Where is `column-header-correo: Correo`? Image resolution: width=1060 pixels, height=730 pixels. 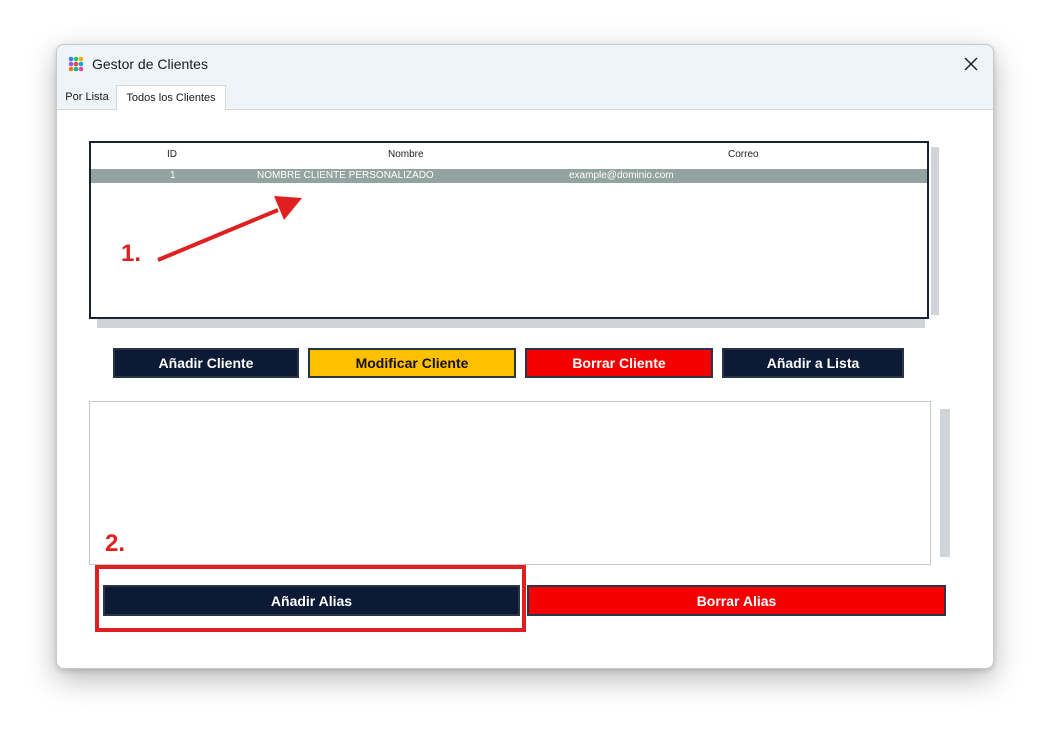
column-header-correo: Correo is located at coordinates (743, 154).